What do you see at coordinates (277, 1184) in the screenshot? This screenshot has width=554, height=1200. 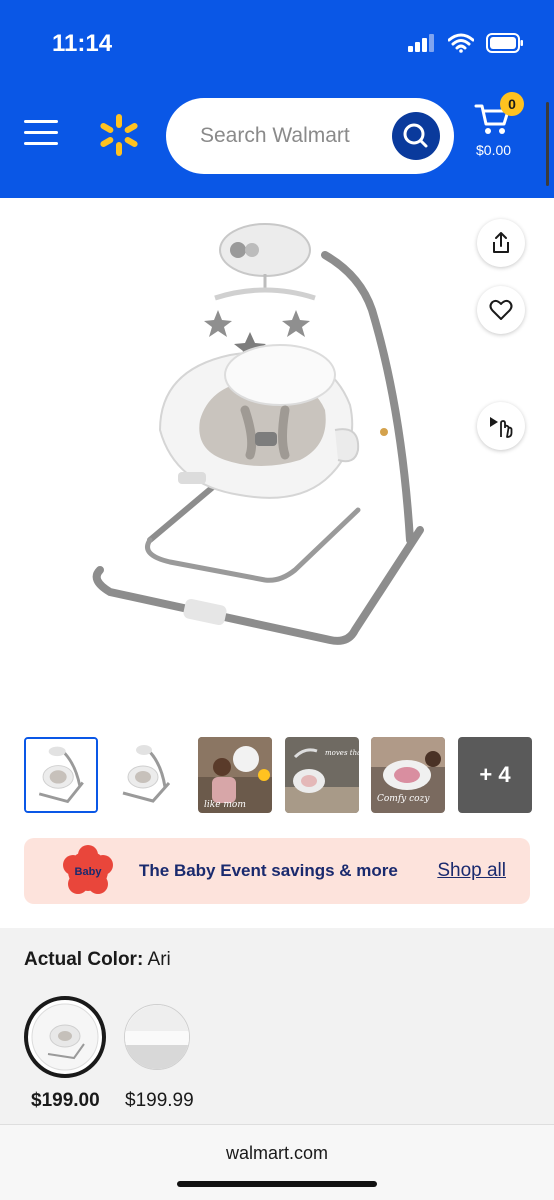 I see `home-indicator` at bounding box center [277, 1184].